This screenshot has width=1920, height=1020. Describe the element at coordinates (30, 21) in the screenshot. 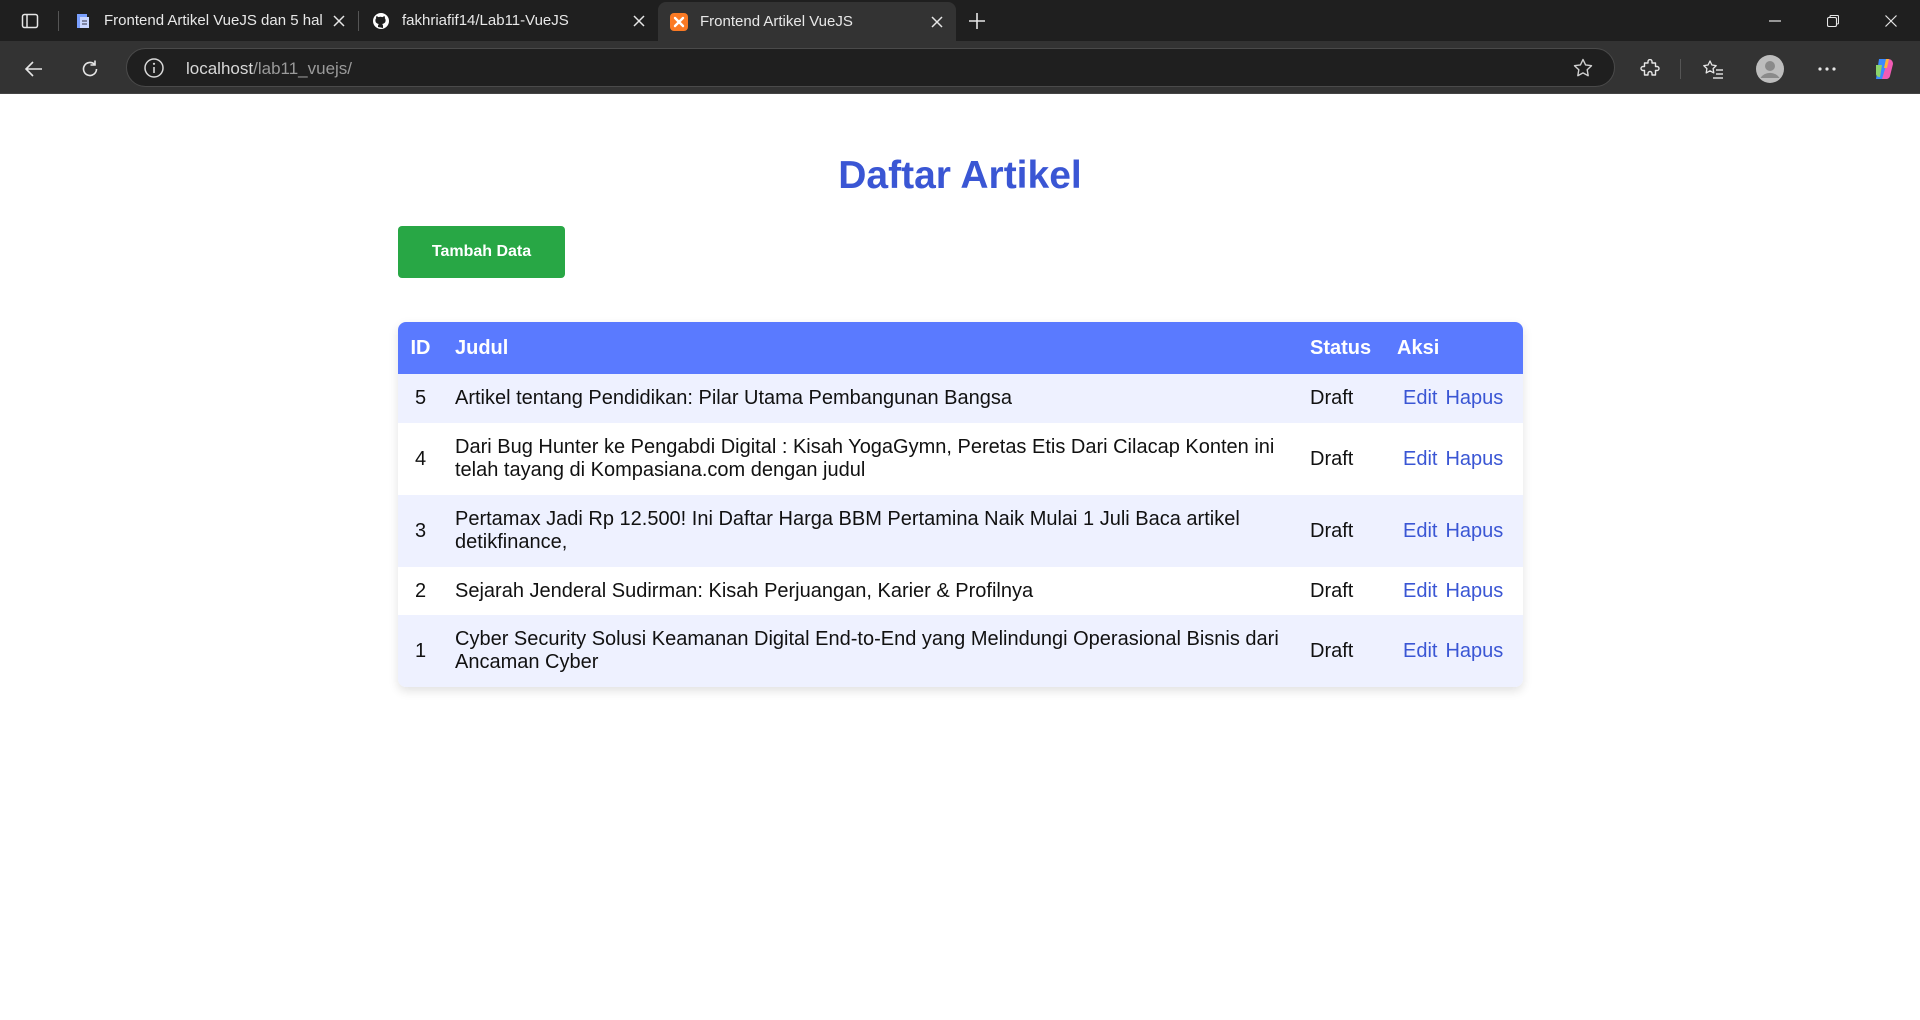

I see `tab-actions-icon` at that location.